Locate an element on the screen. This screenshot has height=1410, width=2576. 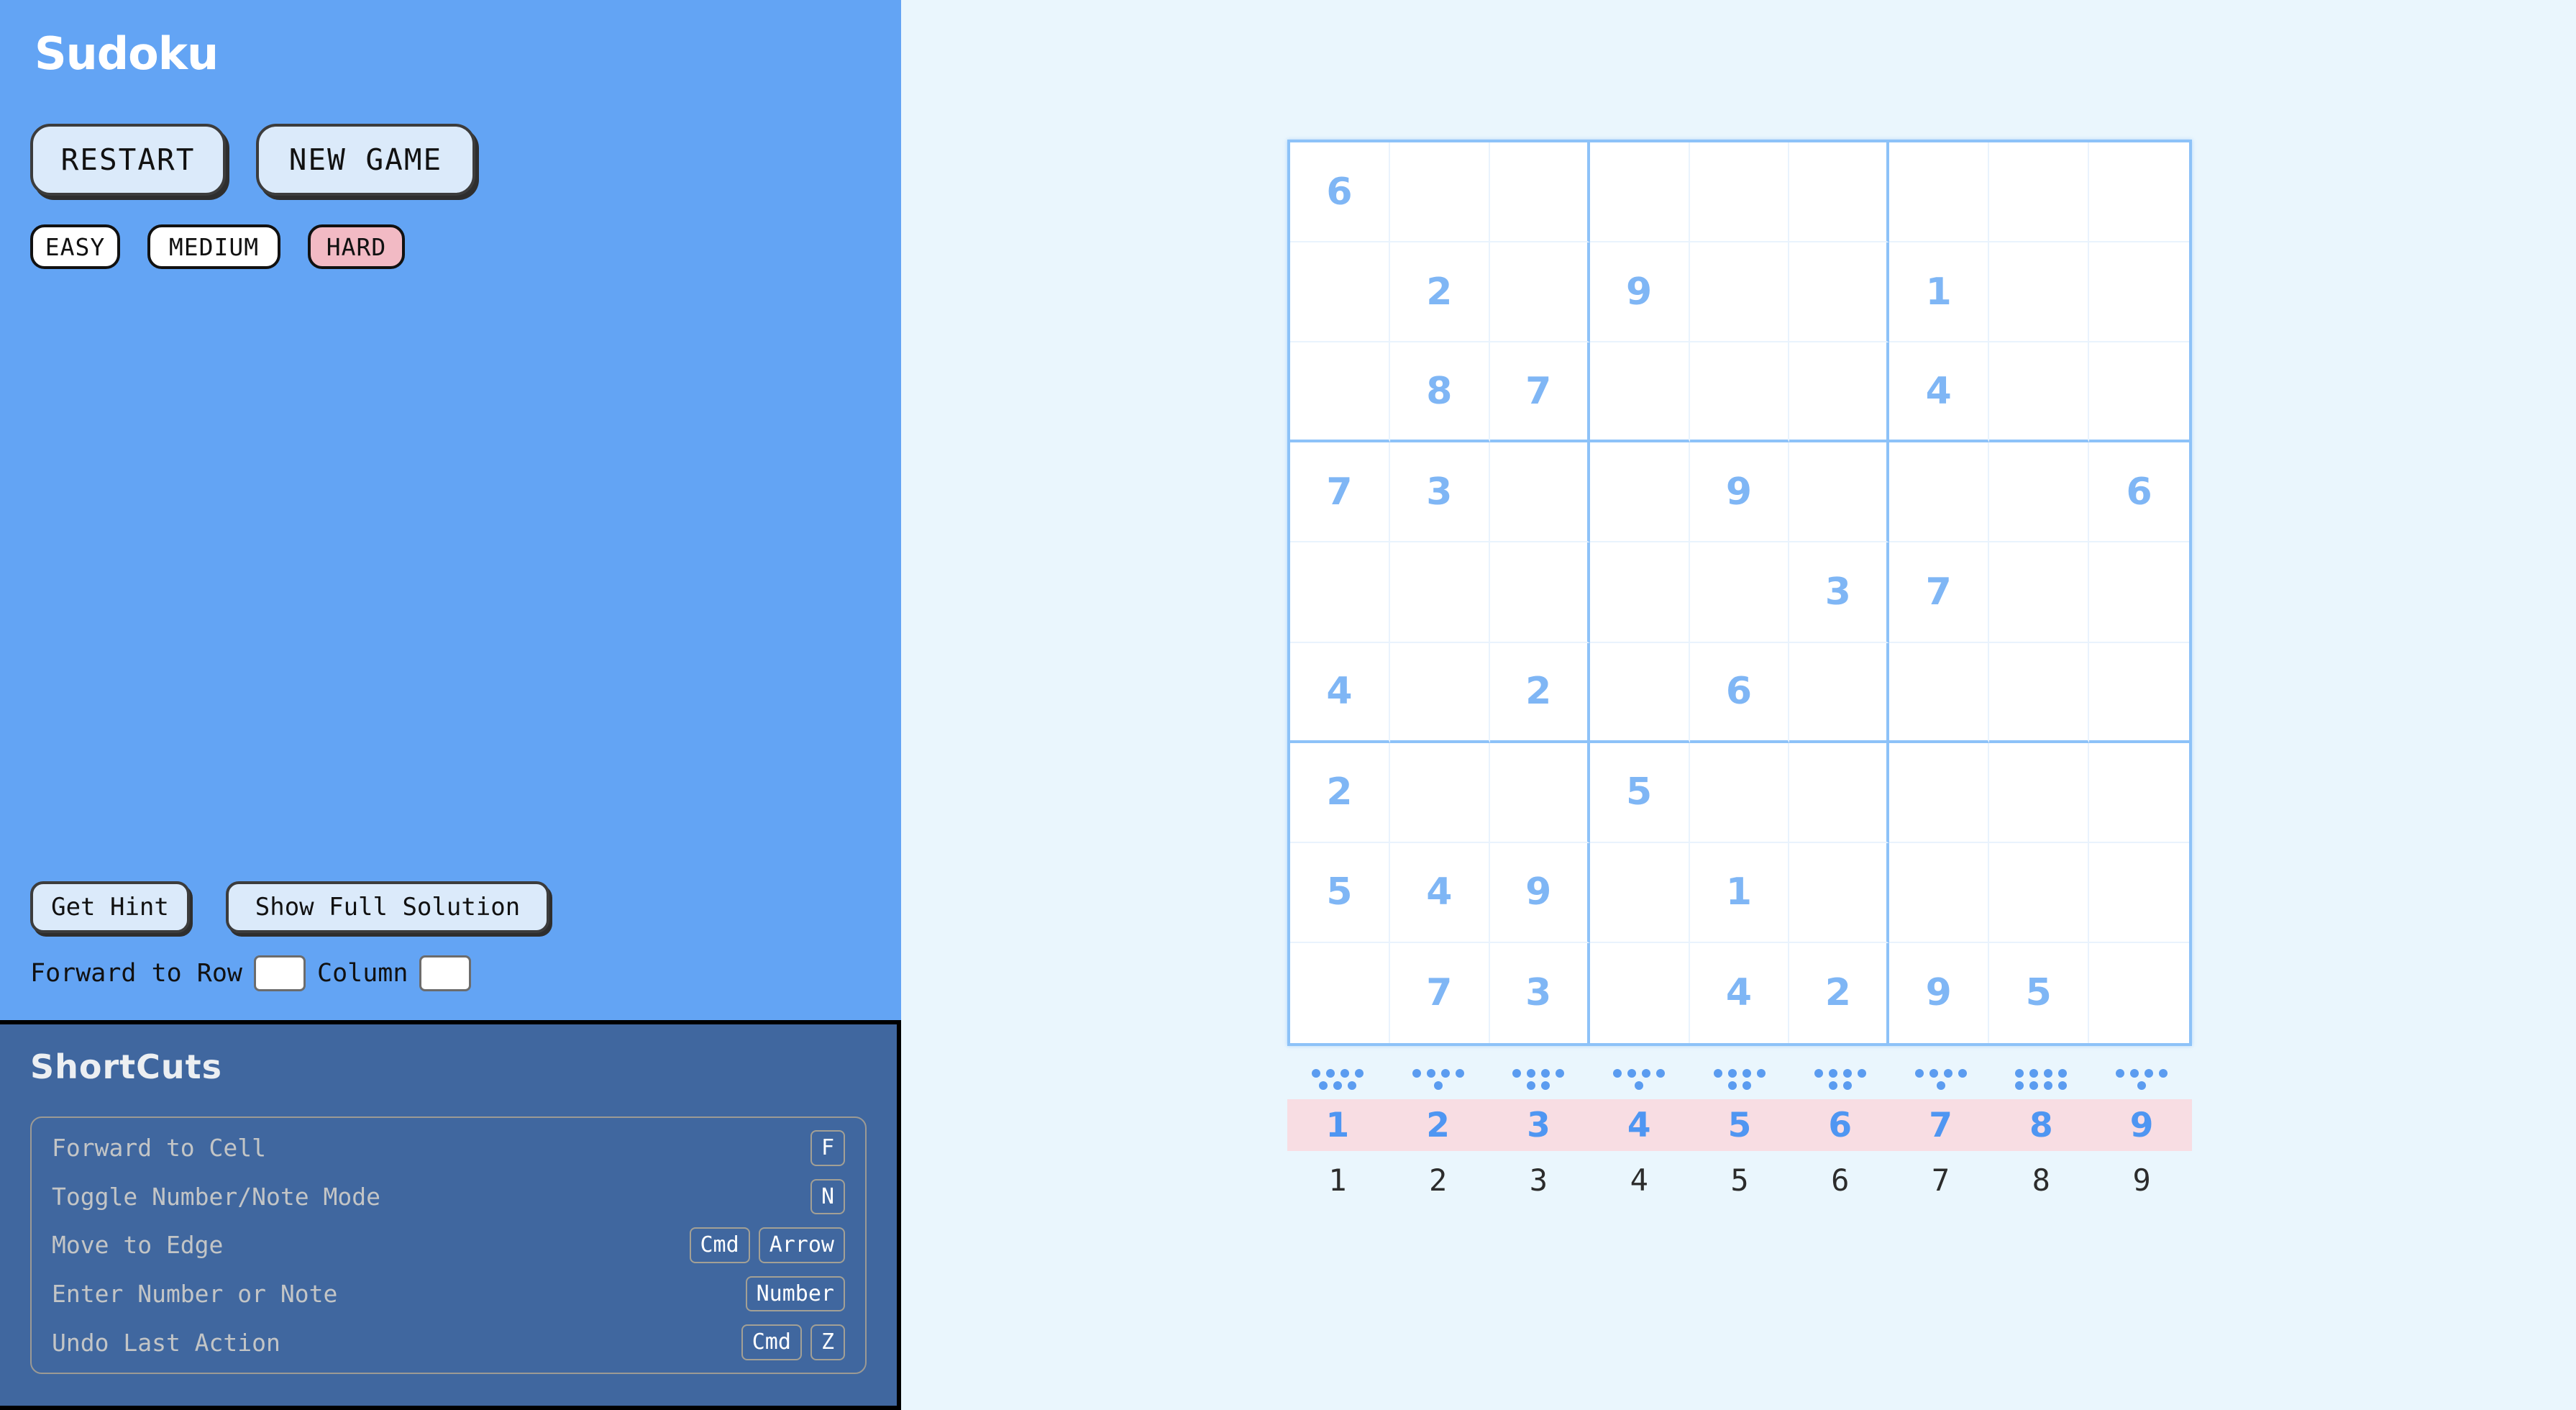
sudoku-cell-r5c9 is located at coordinates (2139, 592).